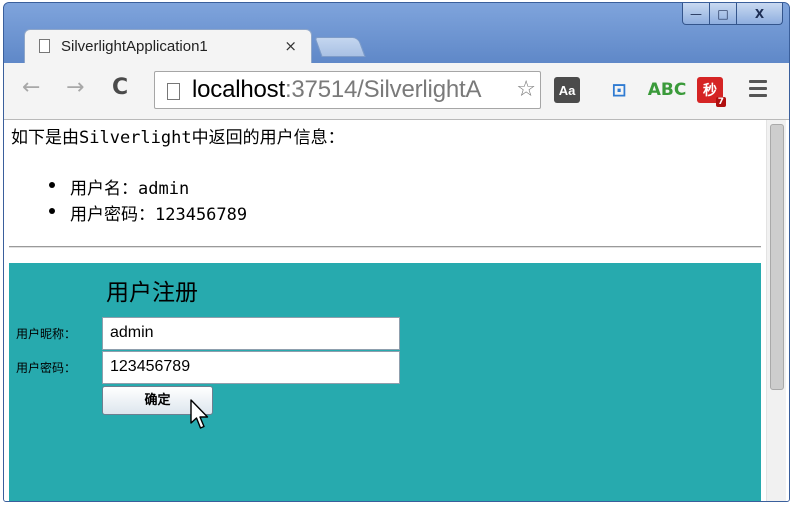 The image size is (795, 507). I want to click on miao-badge: 7, so click(720, 102).